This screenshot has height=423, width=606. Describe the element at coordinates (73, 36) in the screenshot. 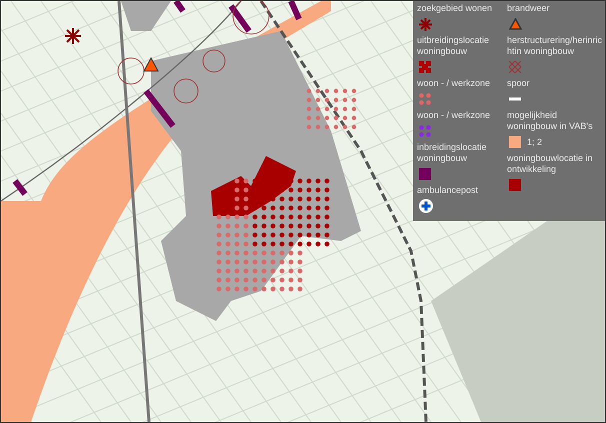

I see `asterisk-icon` at that location.